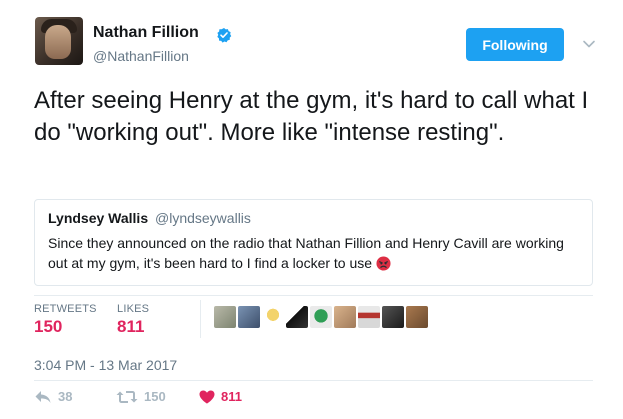  I want to click on likes-label: LIKES, so click(133, 309).